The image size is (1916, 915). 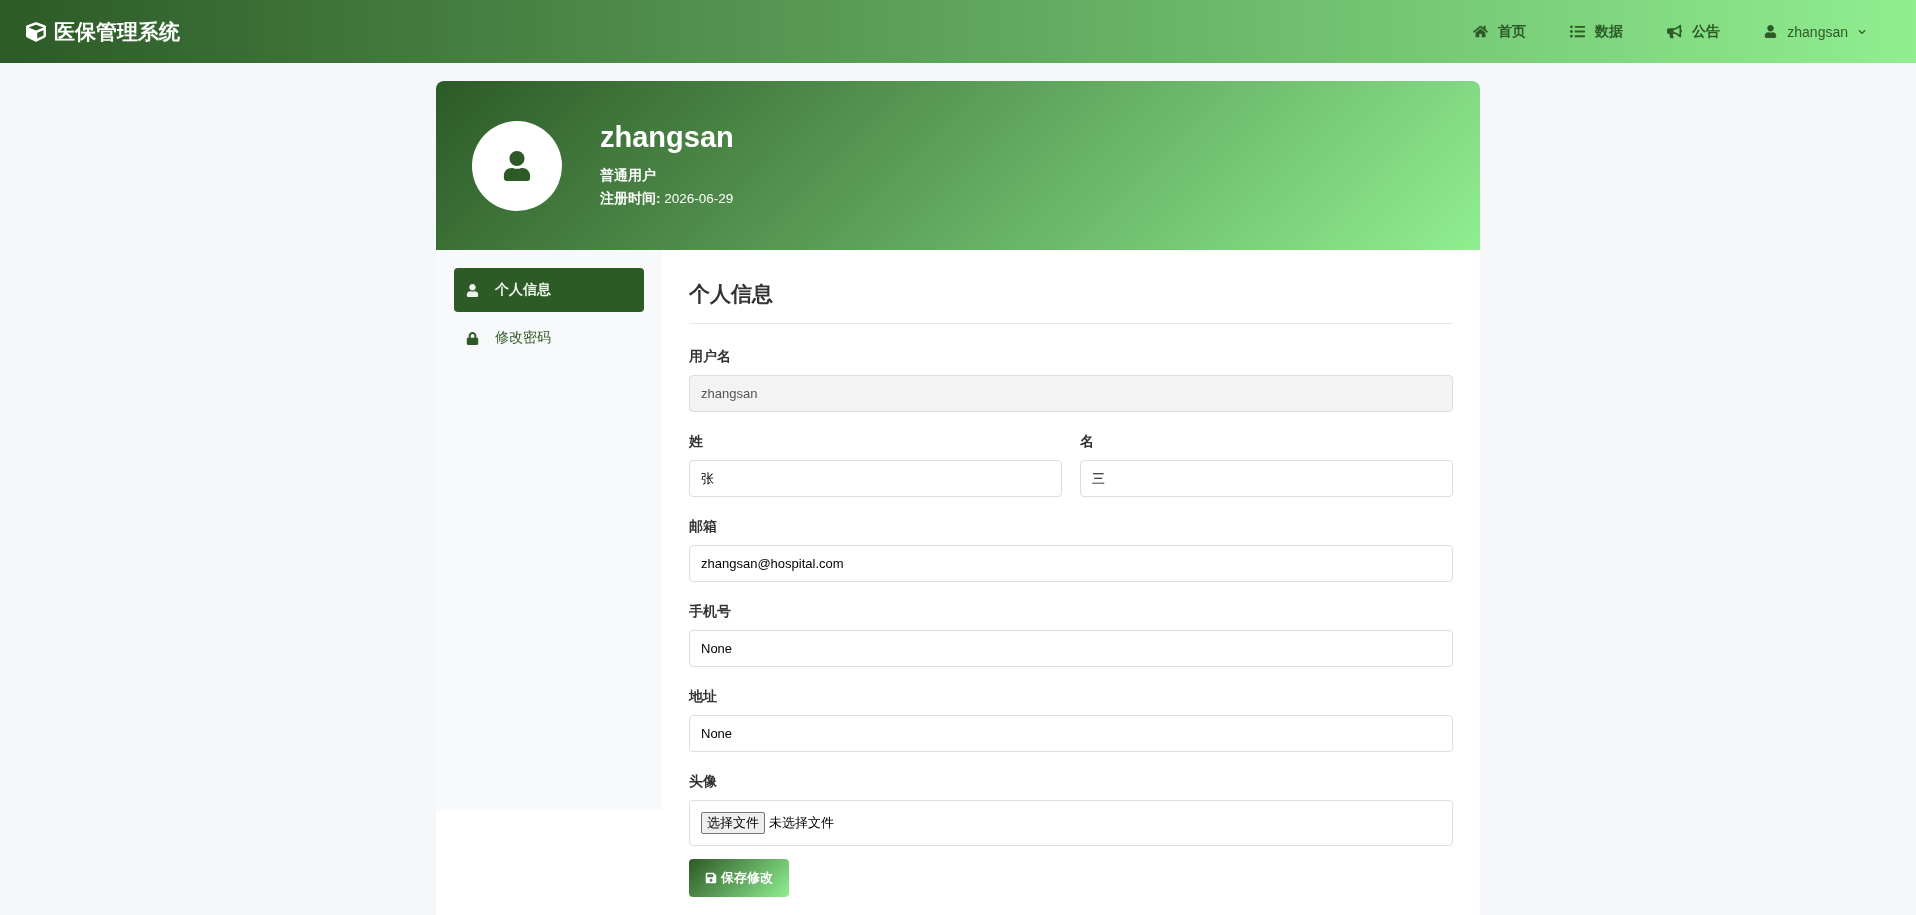 I want to click on choose-file-button: 选择文件, so click(x=733, y=823).